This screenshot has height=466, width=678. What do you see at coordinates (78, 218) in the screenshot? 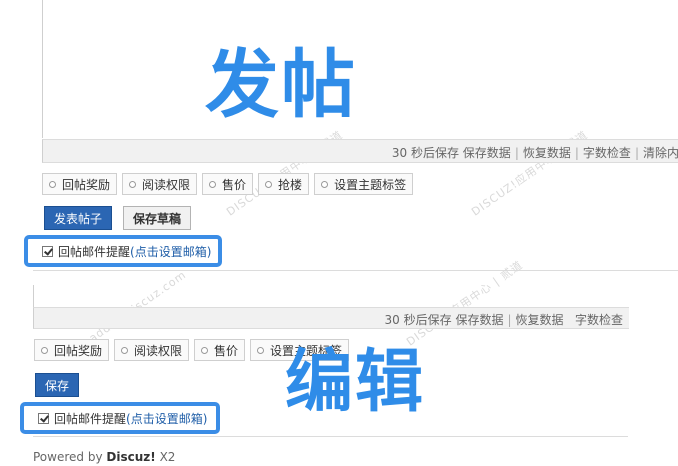
I see `submit-post-button: 发表帖子` at bounding box center [78, 218].